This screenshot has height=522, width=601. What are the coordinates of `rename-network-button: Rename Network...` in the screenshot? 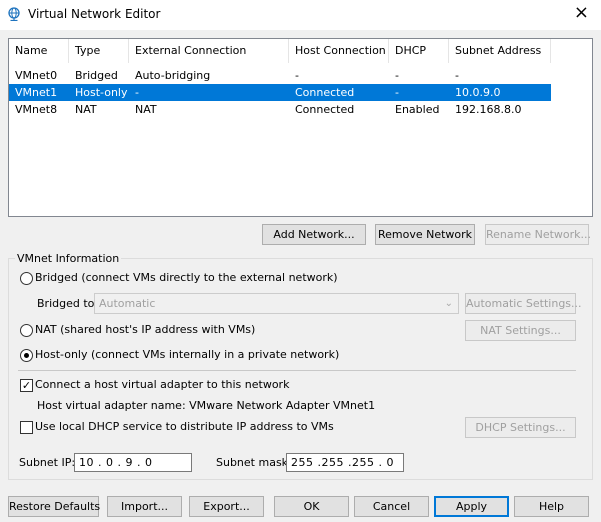 It's located at (538, 234).